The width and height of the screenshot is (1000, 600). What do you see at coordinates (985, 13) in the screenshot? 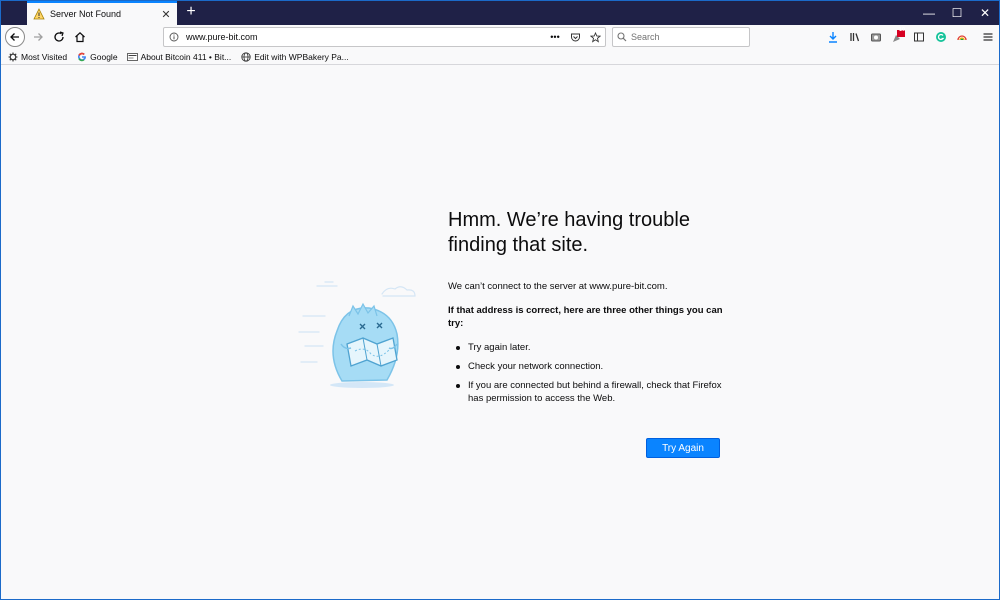
I see `close-window-button: ✕` at bounding box center [985, 13].